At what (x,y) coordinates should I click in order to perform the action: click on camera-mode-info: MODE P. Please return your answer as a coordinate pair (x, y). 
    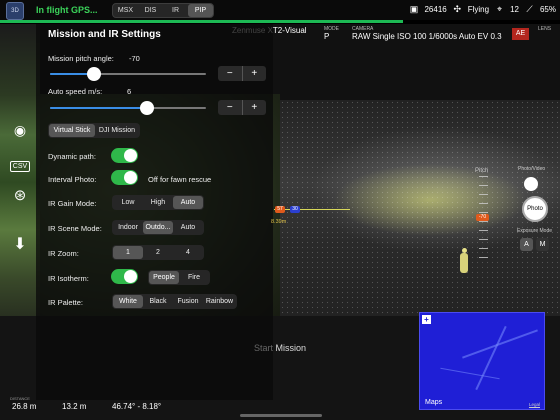
    Looking at the image, I should click on (331, 33).